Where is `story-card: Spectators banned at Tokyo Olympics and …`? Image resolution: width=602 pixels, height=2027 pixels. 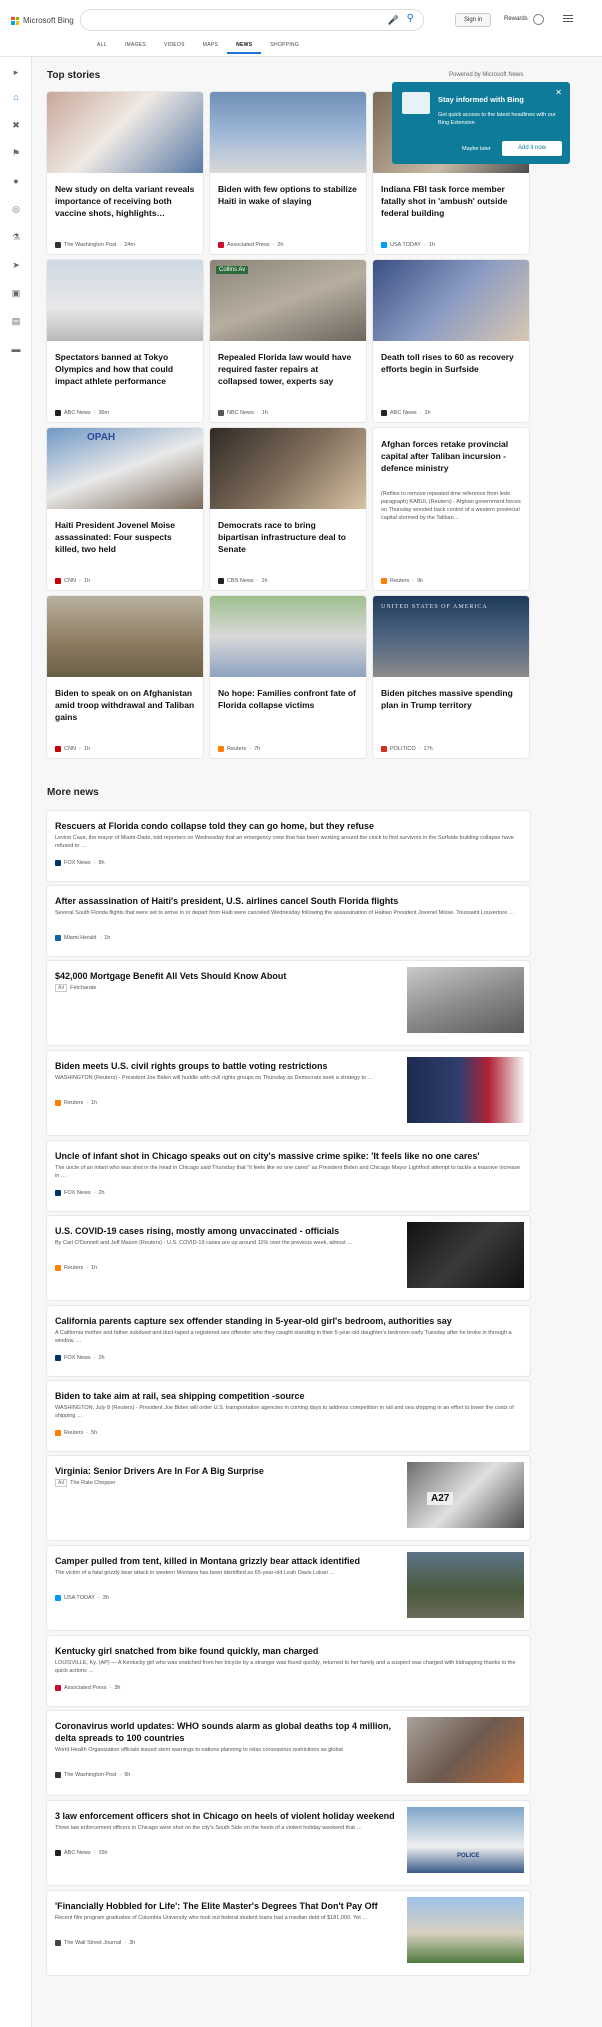 story-card: Spectators banned at Tokyo Olympics and … is located at coordinates (125, 341).